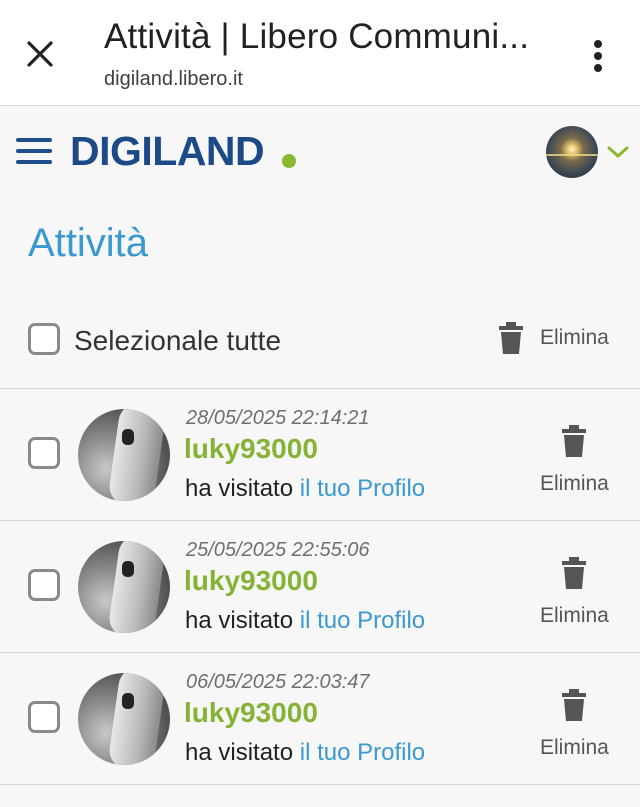 The height and width of the screenshot is (807, 640). What do you see at coordinates (598, 56) in the screenshot?
I see `more-vert-icon` at bounding box center [598, 56].